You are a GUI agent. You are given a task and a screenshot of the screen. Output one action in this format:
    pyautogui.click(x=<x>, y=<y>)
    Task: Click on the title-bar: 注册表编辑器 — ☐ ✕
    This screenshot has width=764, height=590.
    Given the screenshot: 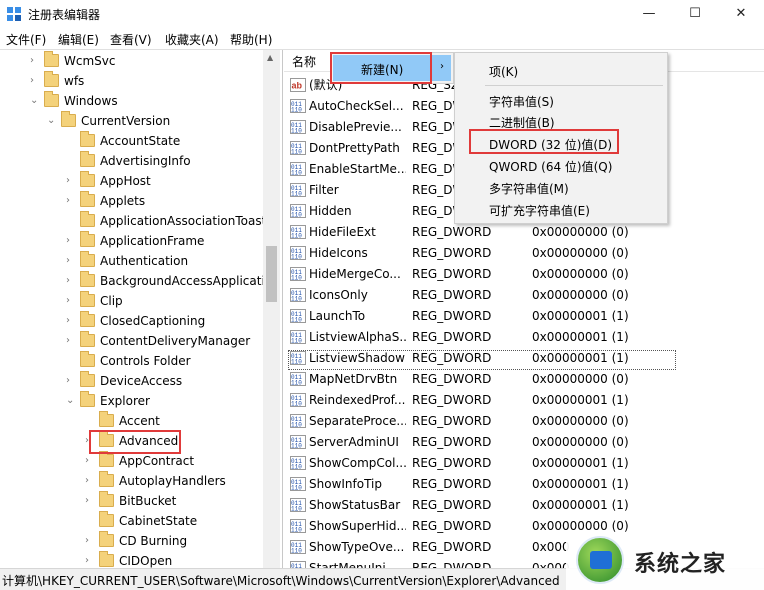 What is the action you would take?
    pyautogui.click(x=382, y=14)
    